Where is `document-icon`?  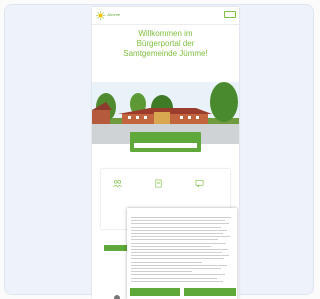 document-icon is located at coordinates (158, 183).